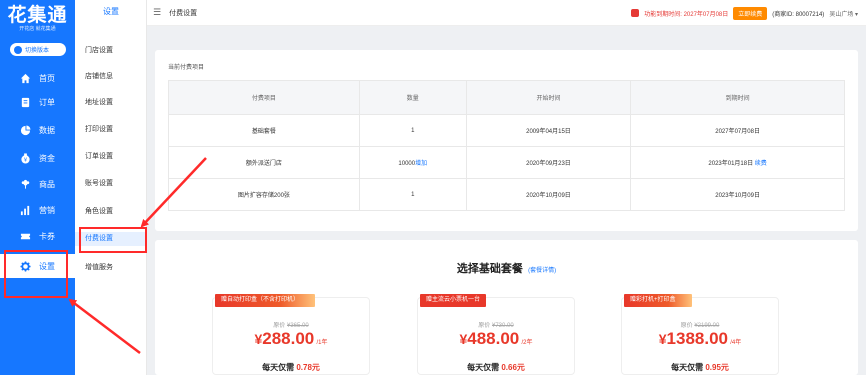 The width and height of the screenshot is (866, 375). I want to click on item-end-cell: 2023年01月18日 续费, so click(737, 162).